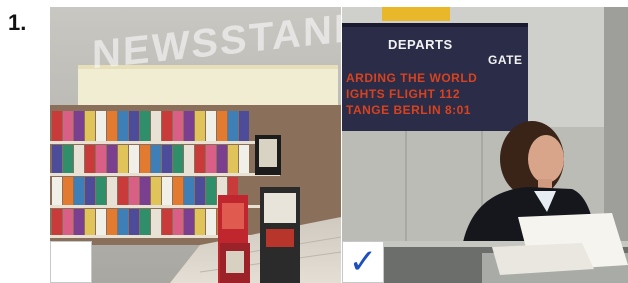 The height and width of the screenshot is (283, 628). What do you see at coordinates (17, 22) in the screenshot?
I see `question-number: 1.` at bounding box center [17, 22].